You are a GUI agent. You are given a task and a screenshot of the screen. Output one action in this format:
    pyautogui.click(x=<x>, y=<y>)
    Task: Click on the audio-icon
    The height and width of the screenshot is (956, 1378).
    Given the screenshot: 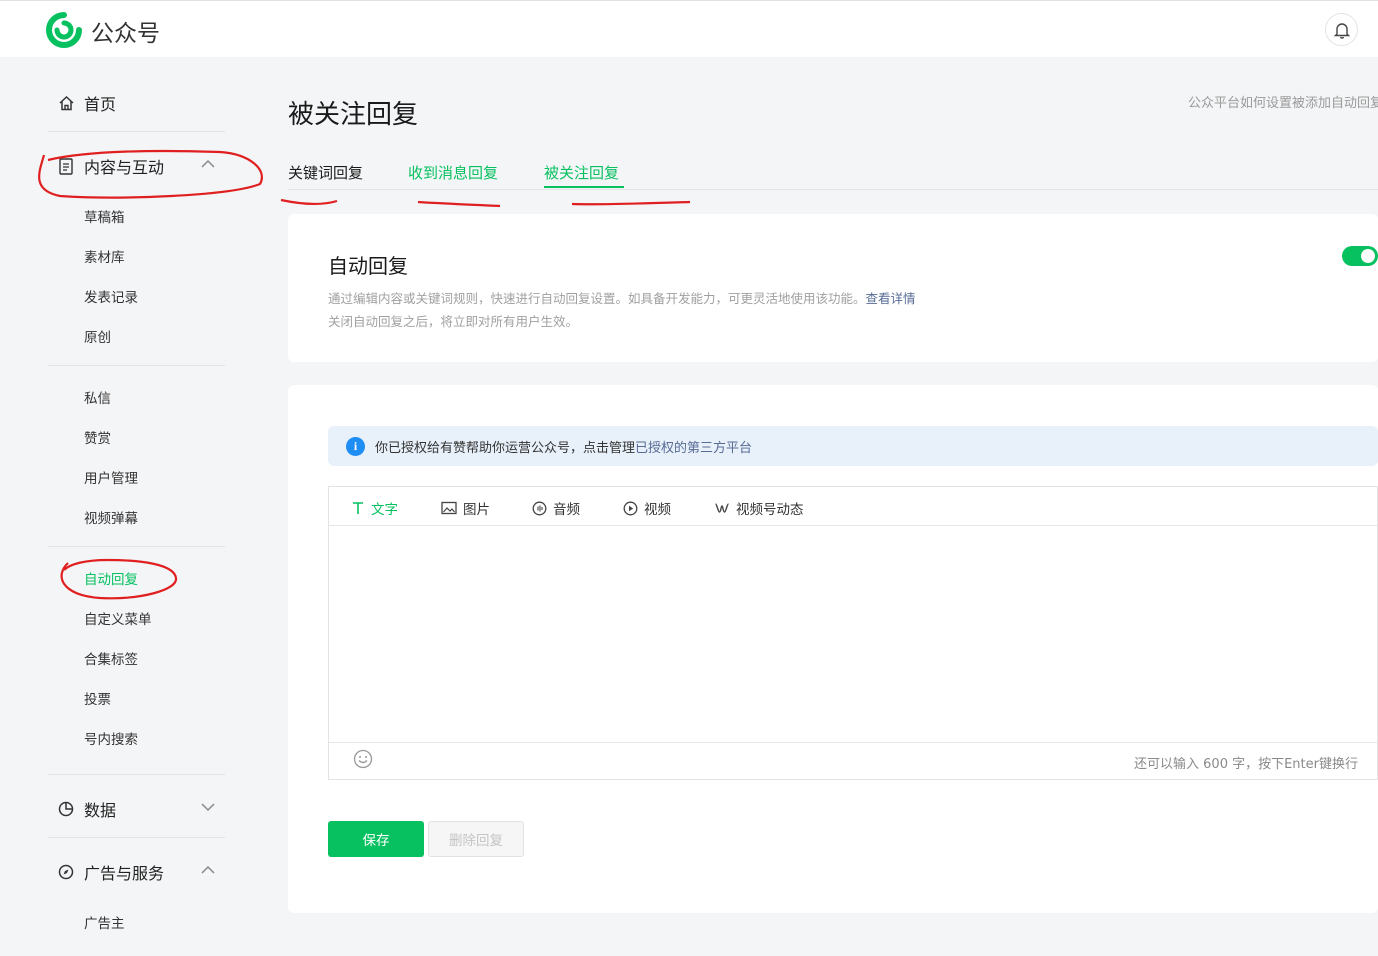 What is the action you would take?
    pyautogui.click(x=539, y=508)
    